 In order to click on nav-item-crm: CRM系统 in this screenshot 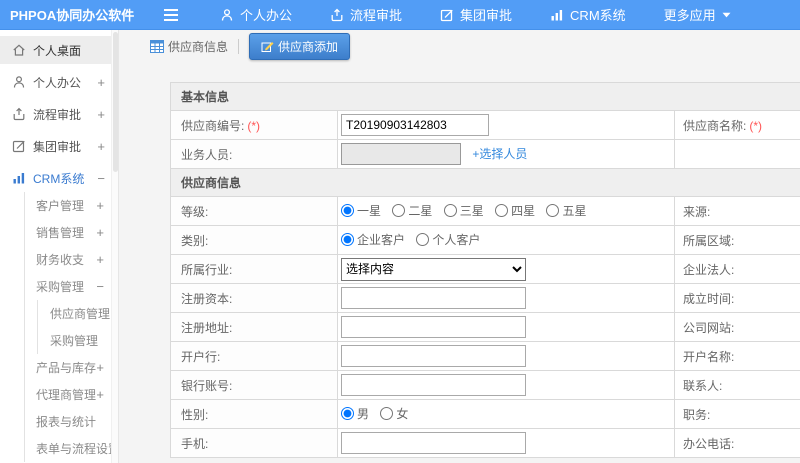, I will do `click(588, 14)`.